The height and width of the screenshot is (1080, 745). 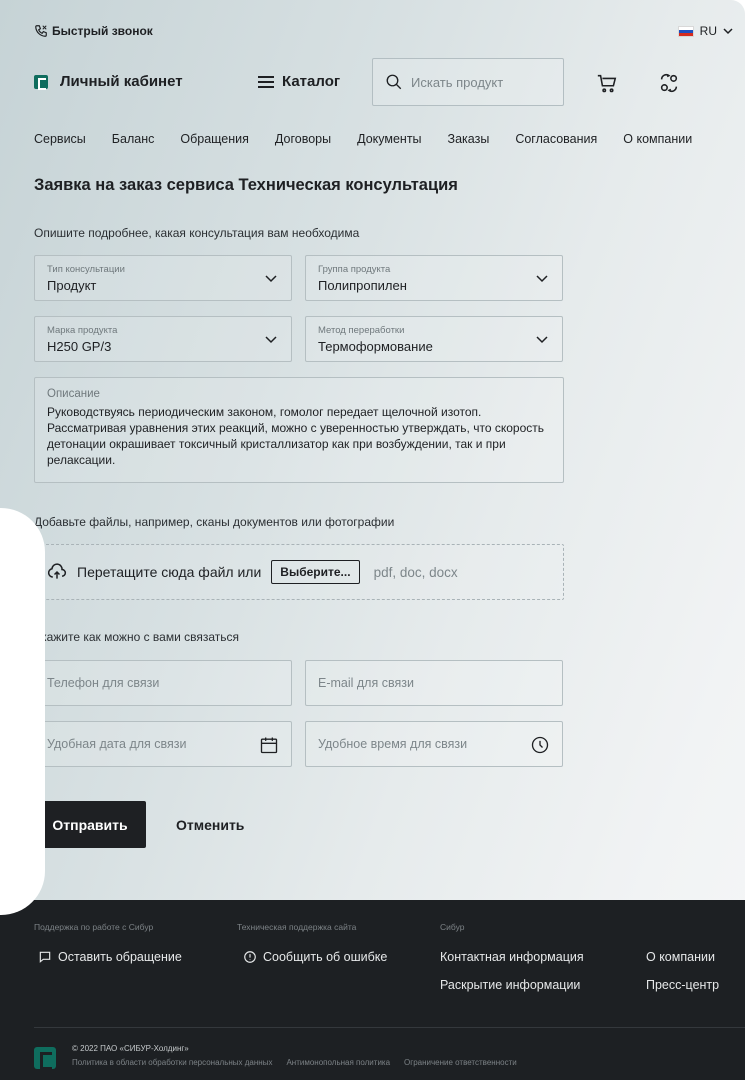 What do you see at coordinates (669, 83) in the screenshot?
I see `compare-icon` at bounding box center [669, 83].